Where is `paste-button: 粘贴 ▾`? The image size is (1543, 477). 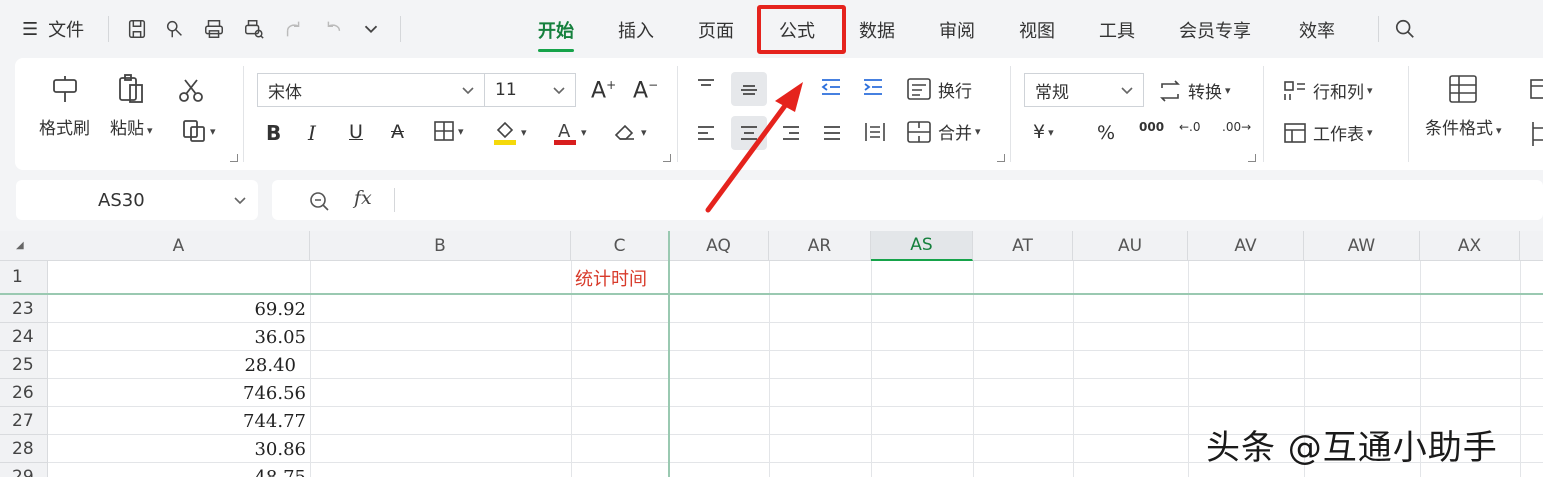 paste-button: 粘贴 ▾ is located at coordinates (131, 105).